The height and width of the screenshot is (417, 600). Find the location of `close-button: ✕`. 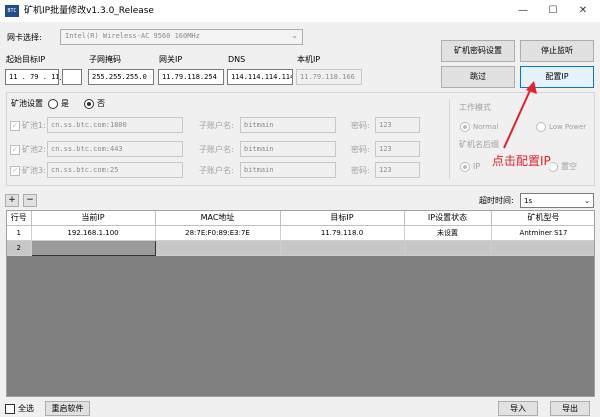

close-button: ✕ is located at coordinates (583, 11).